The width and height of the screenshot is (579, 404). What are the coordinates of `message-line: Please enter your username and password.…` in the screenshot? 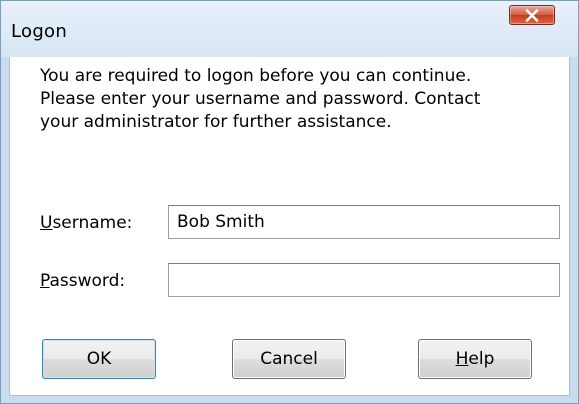 It's located at (260, 99).